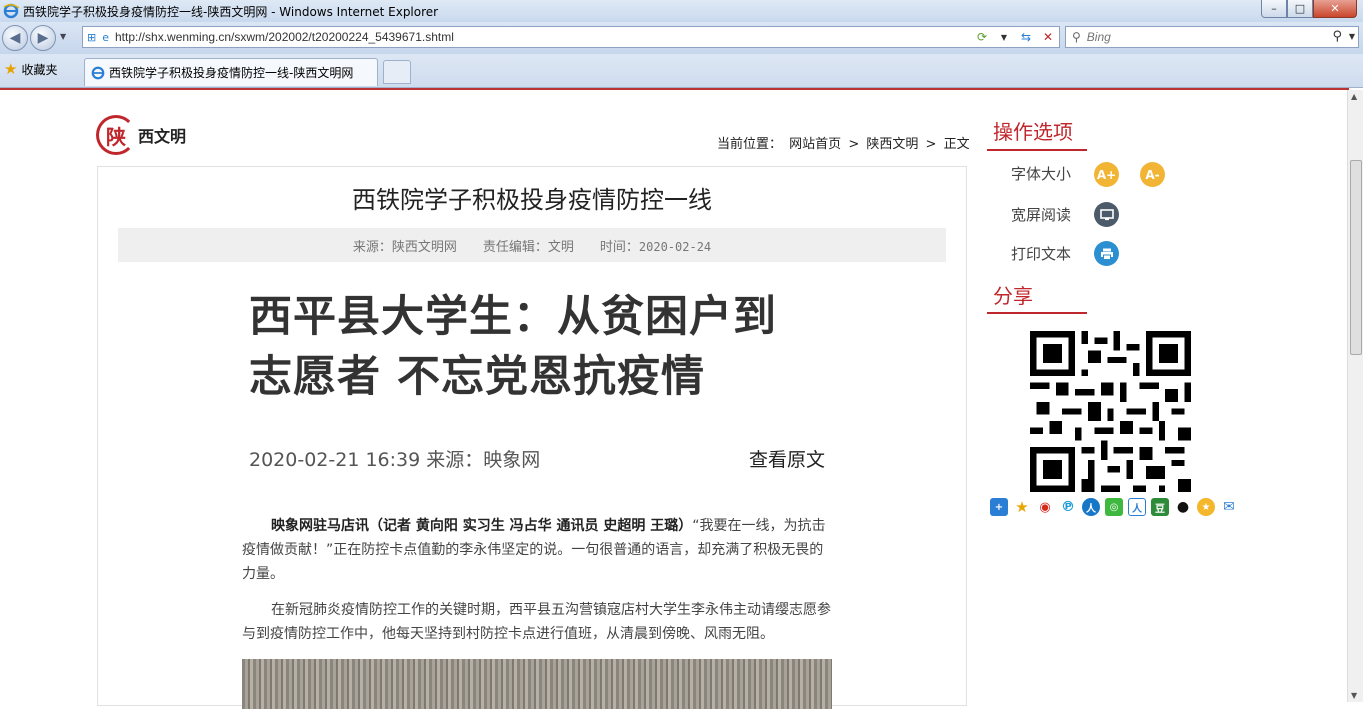  What do you see at coordinates (482, 526) in the screenshot?
I see `paragraph-byline: 映象网驻马店讯（记者 黄向阳 实习生 冯占华 通讯员 史超明 王璐）` at bounding box center [482, 526].